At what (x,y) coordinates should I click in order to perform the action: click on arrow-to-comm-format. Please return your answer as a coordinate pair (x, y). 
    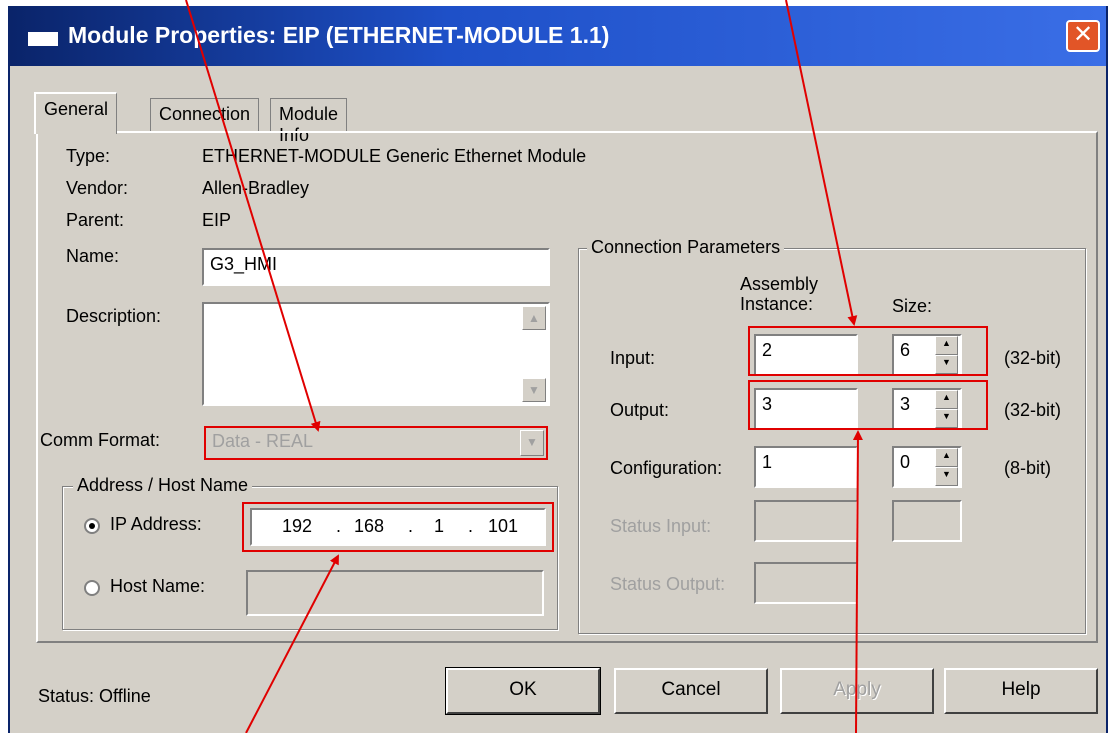
    Looking at the image, I should click on (253, 216).